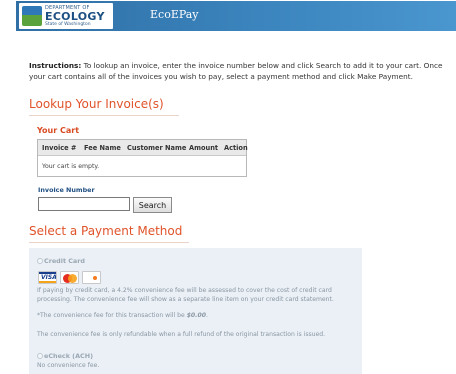 The height and width of the screenshot is (374, 456). What do you see at coordinates (91, 277) in the screenshot?
I see `discover-card-icon` at bounding box center [91, 277].